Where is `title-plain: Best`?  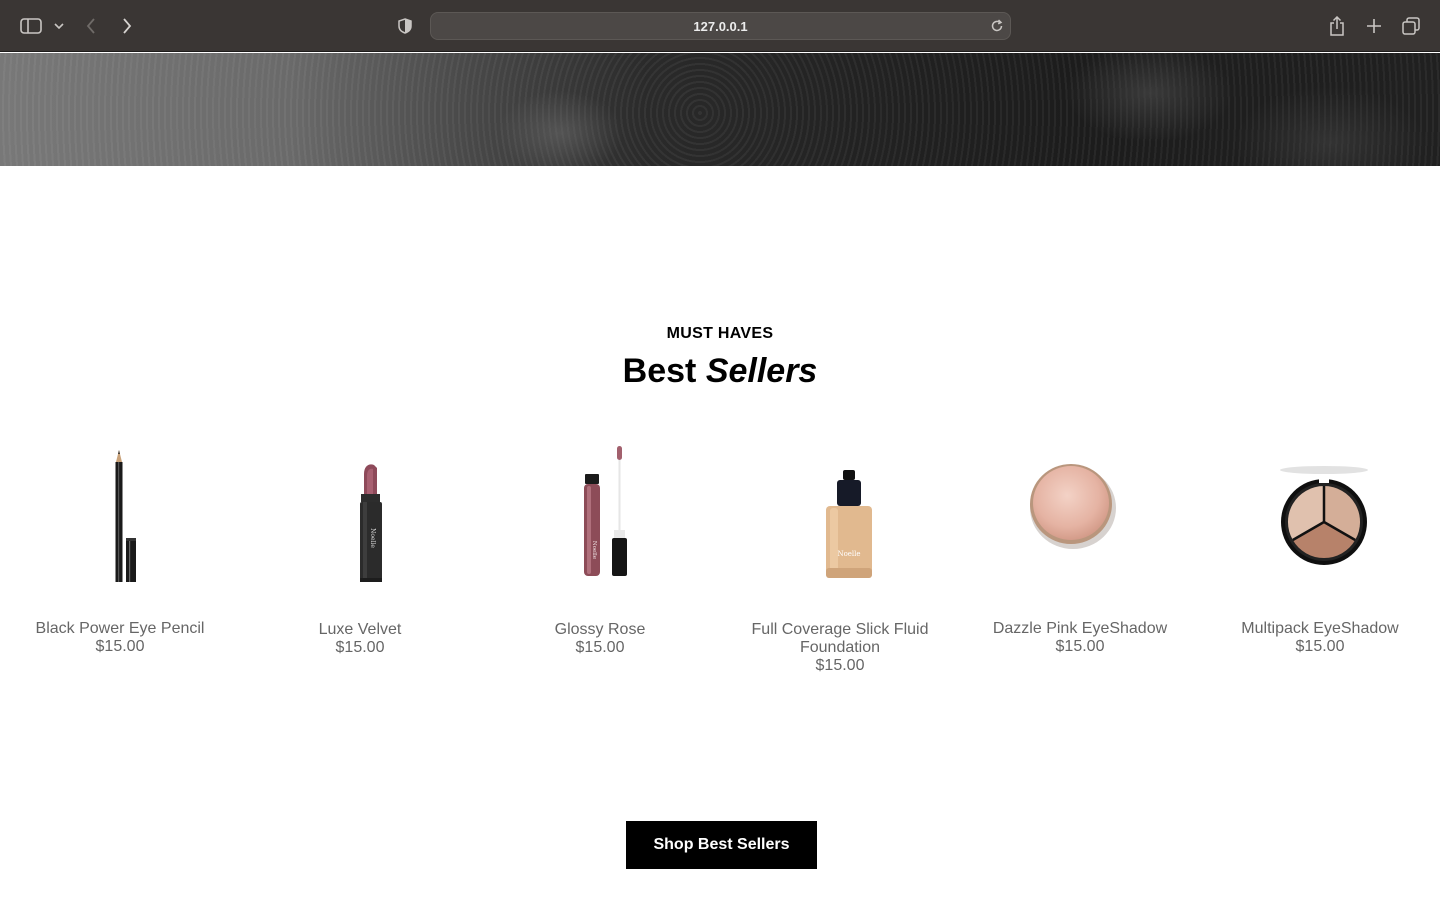
title-plain: Best is located at coordinates (659, 371).